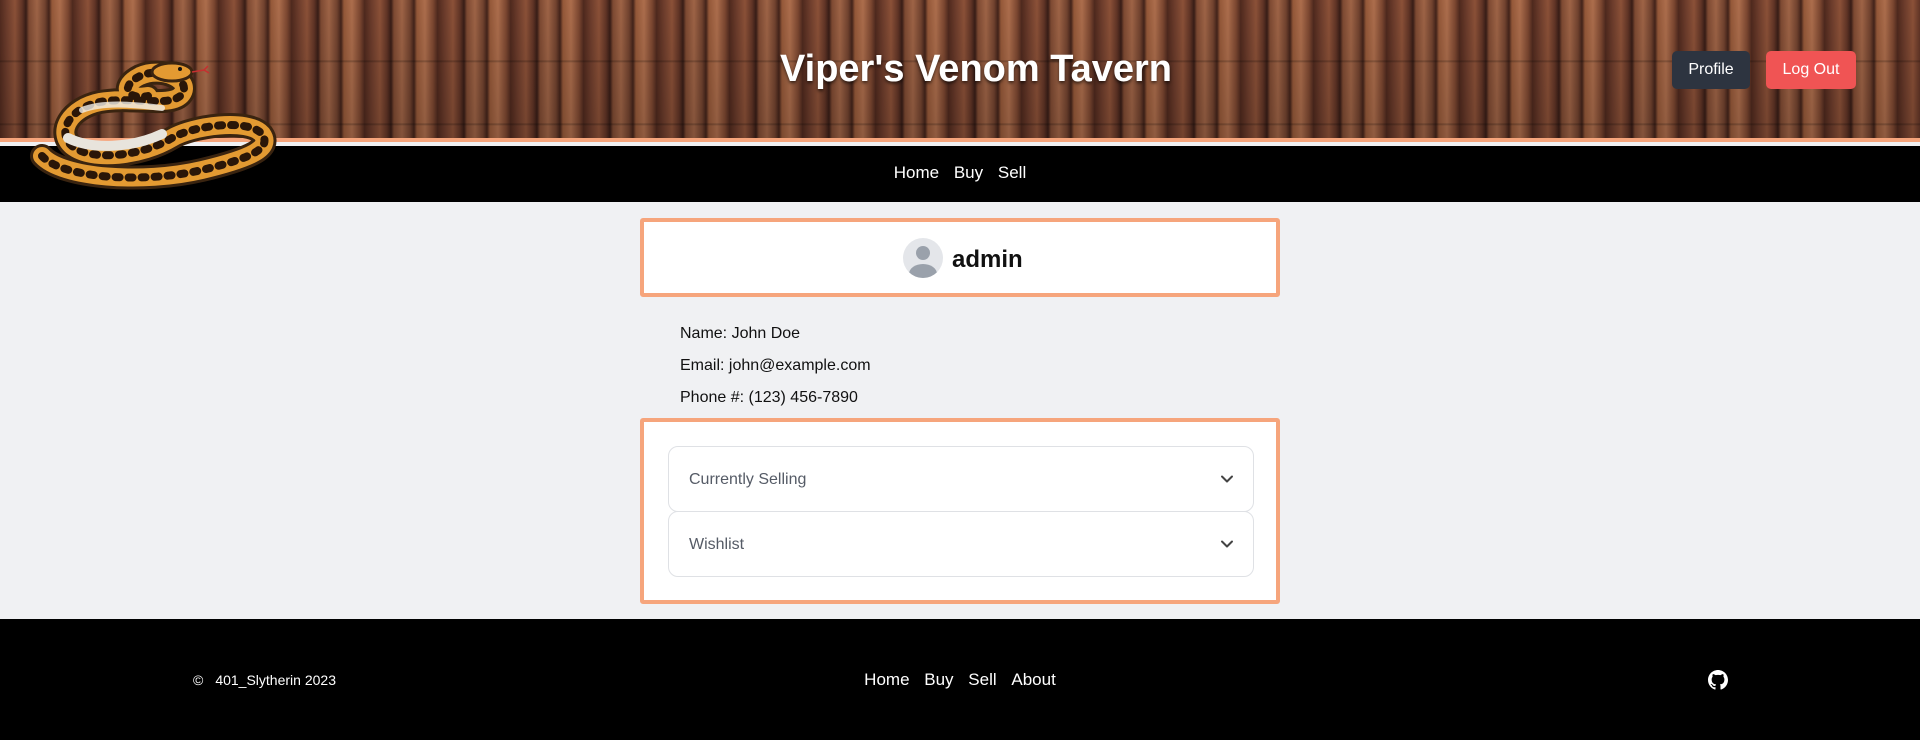 The image size is (1920, 740). What do you see at coordinates (976, 69) in the screenshot?
I see `site-title: Viper's Venom Tavern` at bounding box center [976, 69].